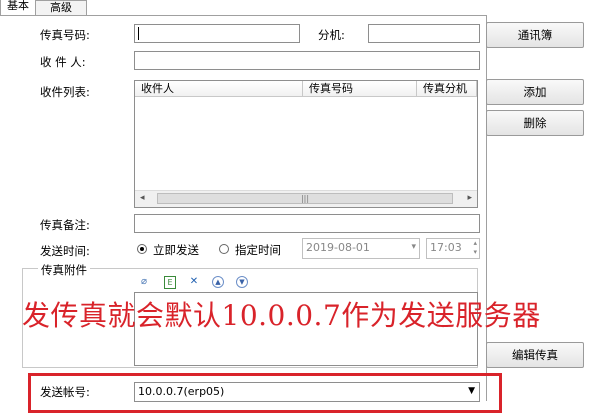 Image resolution: width=600 pixels, height=413 pixels. Describe the element at coordinates (61, 7) in the screenshot. I see `tab-advanced: 高级` at that location.